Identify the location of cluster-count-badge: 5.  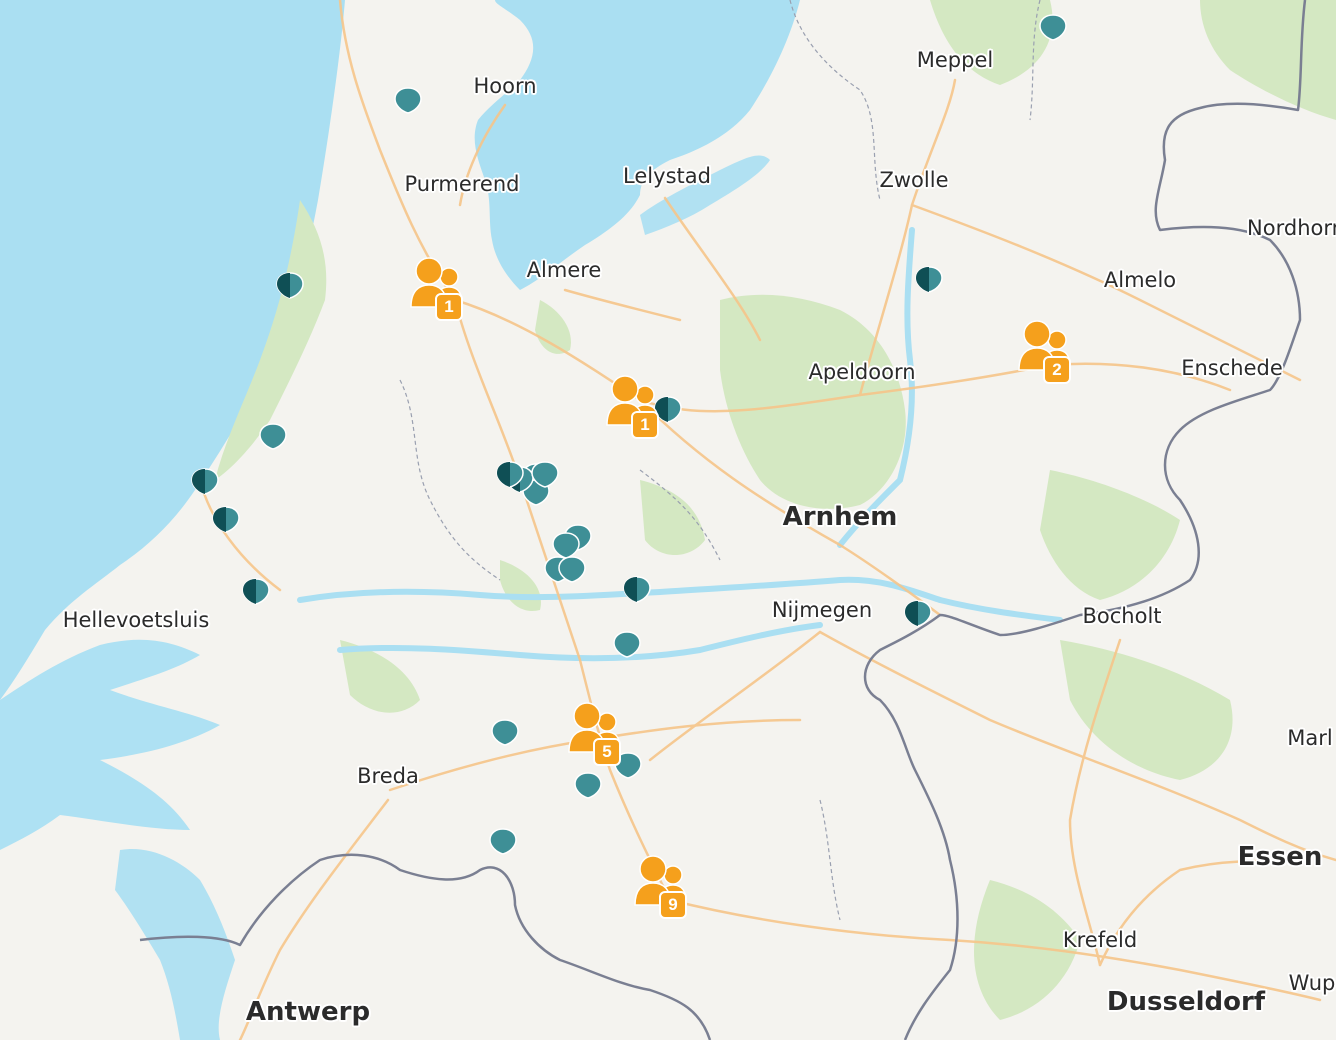
(607, 752).